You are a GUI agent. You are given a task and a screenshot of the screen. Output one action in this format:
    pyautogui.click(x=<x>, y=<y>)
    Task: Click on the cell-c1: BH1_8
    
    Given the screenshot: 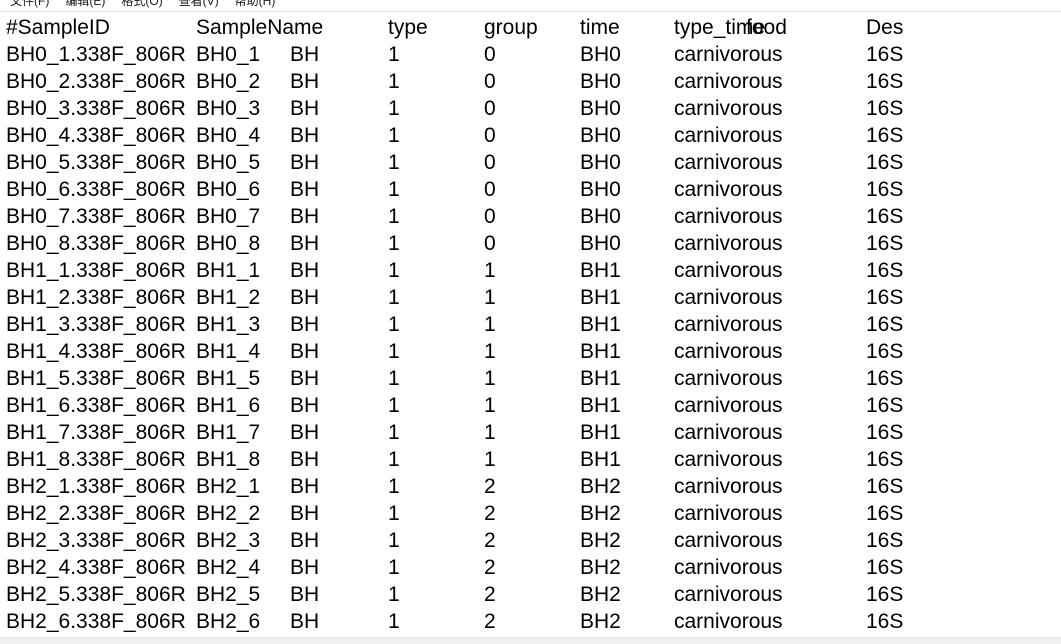 What is the action you would take?
    pyautogui.click(x=228, y=459)
    